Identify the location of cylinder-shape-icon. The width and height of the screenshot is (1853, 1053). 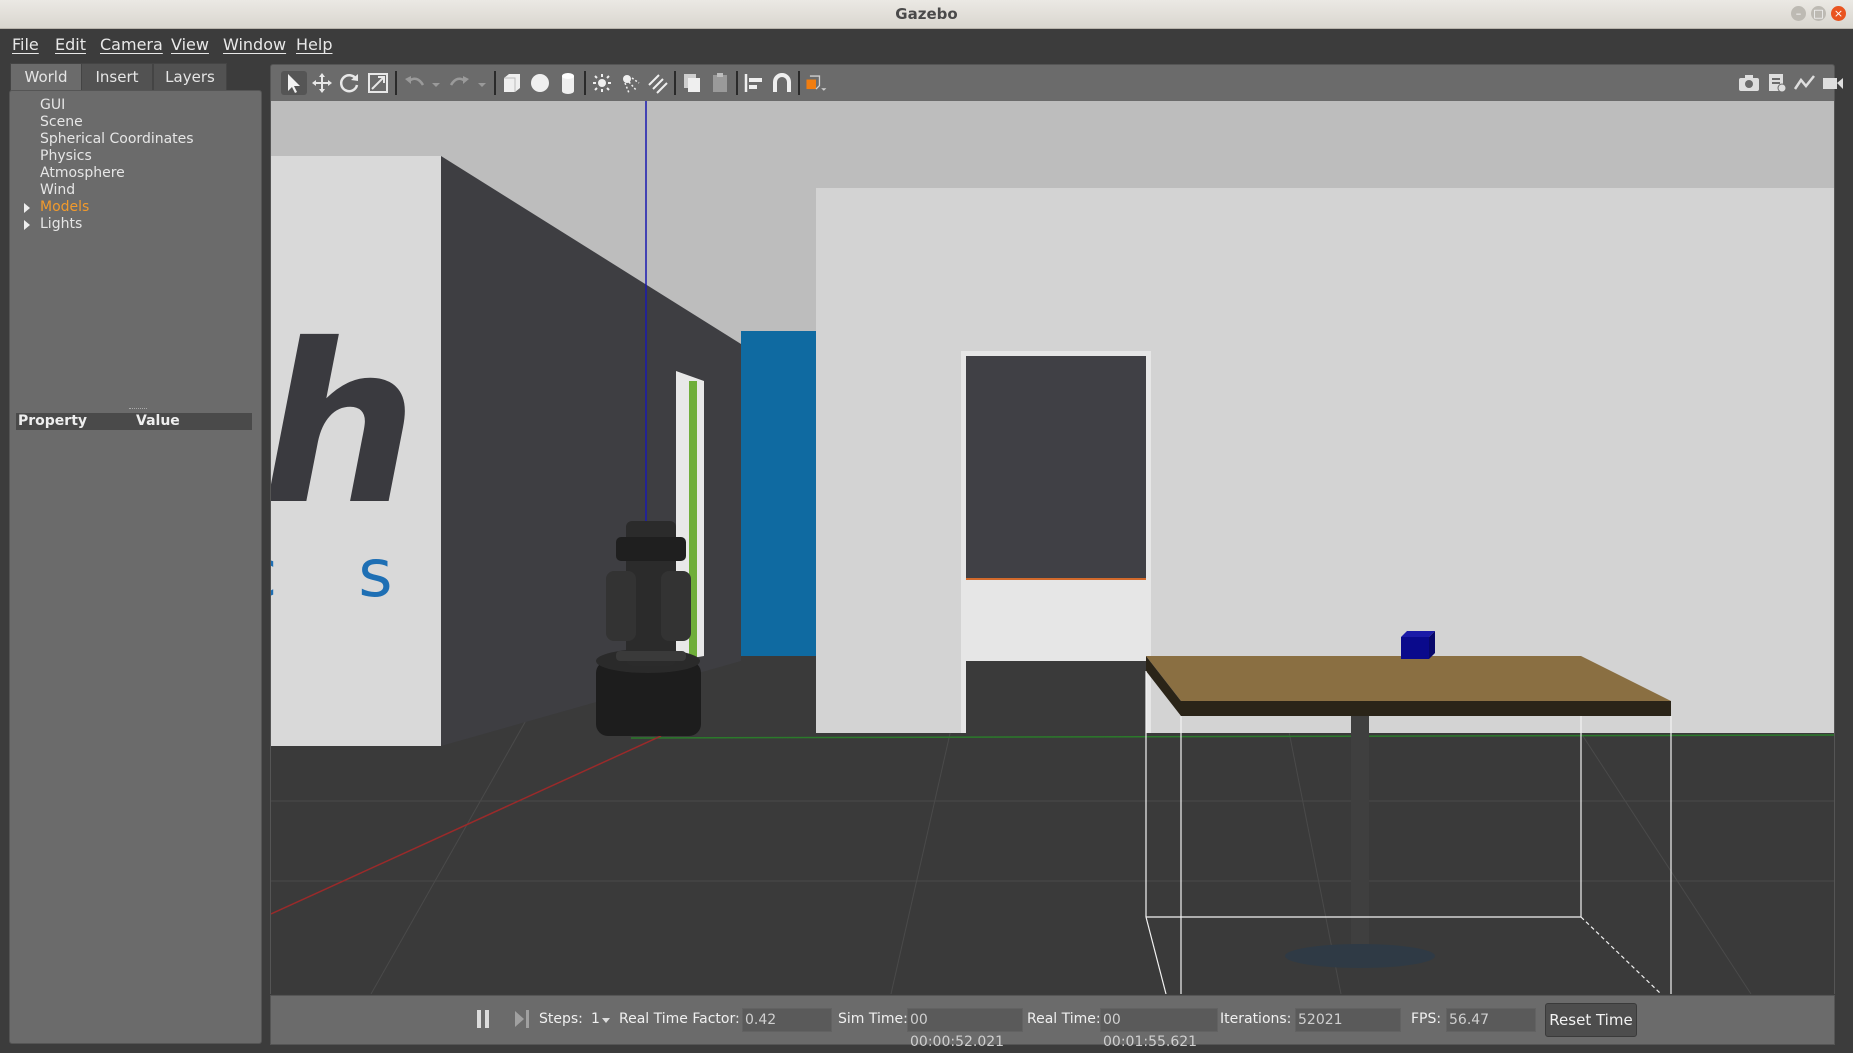
(568, 83).